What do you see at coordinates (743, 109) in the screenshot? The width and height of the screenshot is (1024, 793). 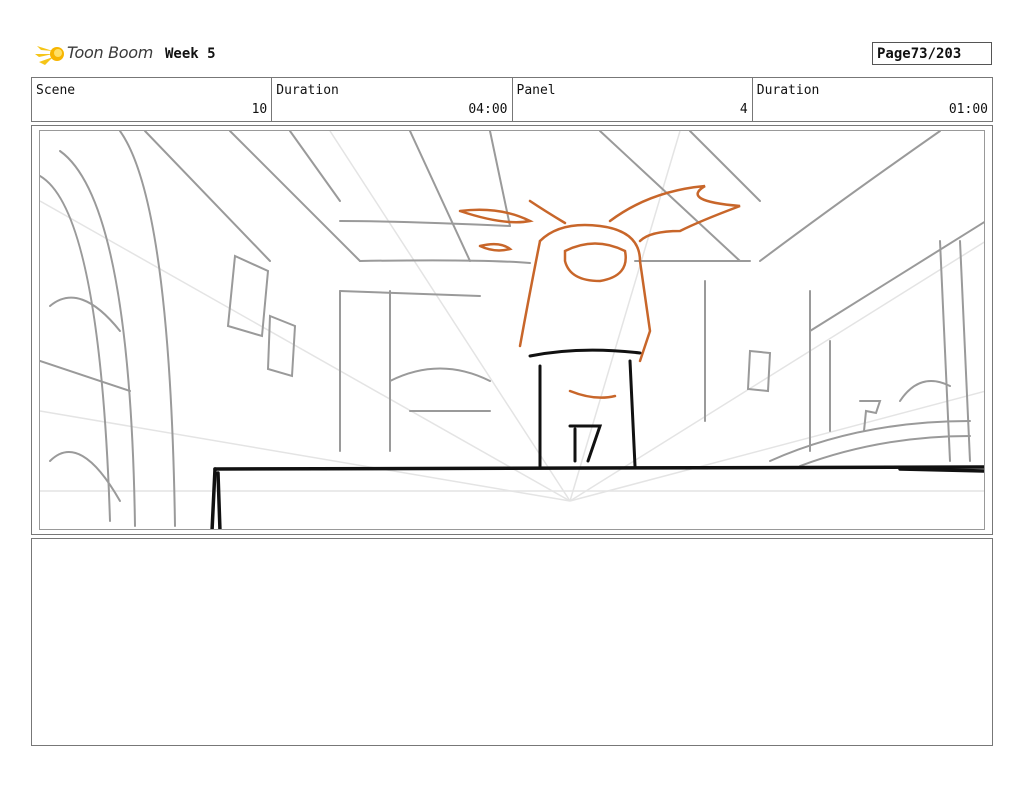 I see `panel-value: 4` at bounding box center [743, 109].